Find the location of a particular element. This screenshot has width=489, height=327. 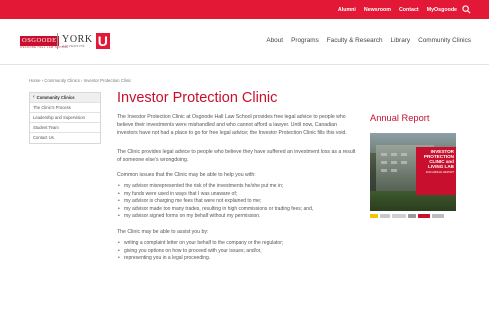

york-logo: YORK UNIVERSITÉ U is located at coordinates (86, 41).